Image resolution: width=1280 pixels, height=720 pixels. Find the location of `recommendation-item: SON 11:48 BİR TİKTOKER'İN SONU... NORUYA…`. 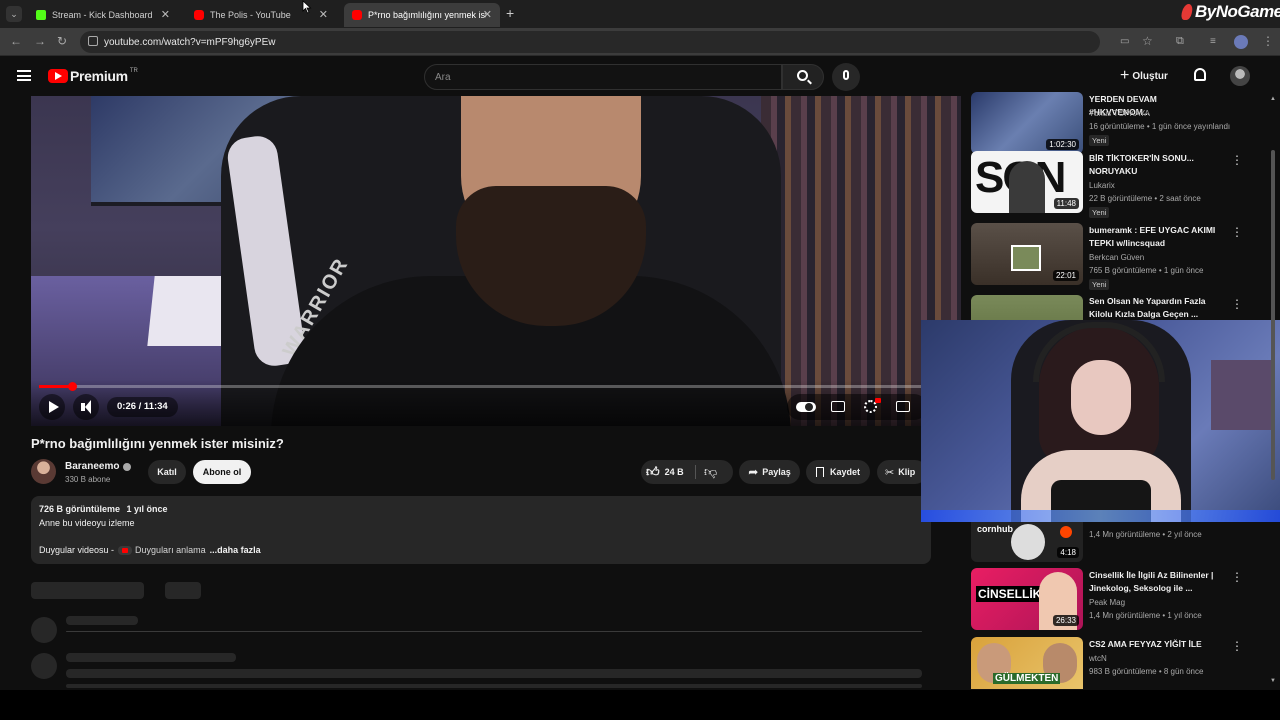

recommendation-item: SON 11:48 BİR TİKTOKER'İN SONU... NORUYA… is located at coordinates (1121, 184).